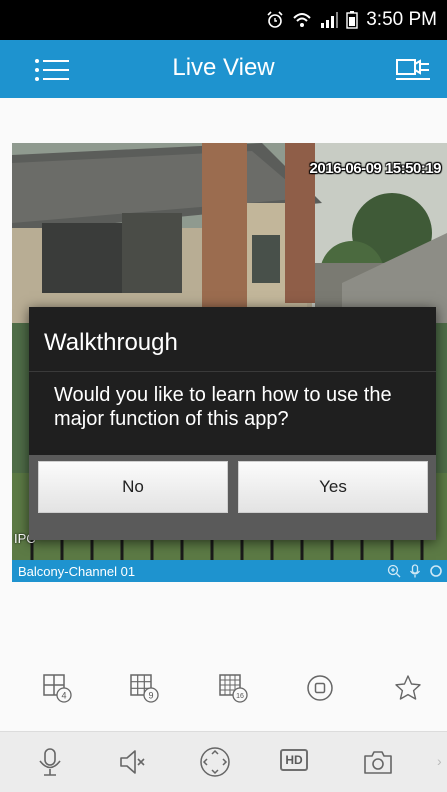 This screenshot has width=447, height=792. Describe the element at coordinates (333, 487) in the screenshot. I see `yes-button: Yes` at that location.